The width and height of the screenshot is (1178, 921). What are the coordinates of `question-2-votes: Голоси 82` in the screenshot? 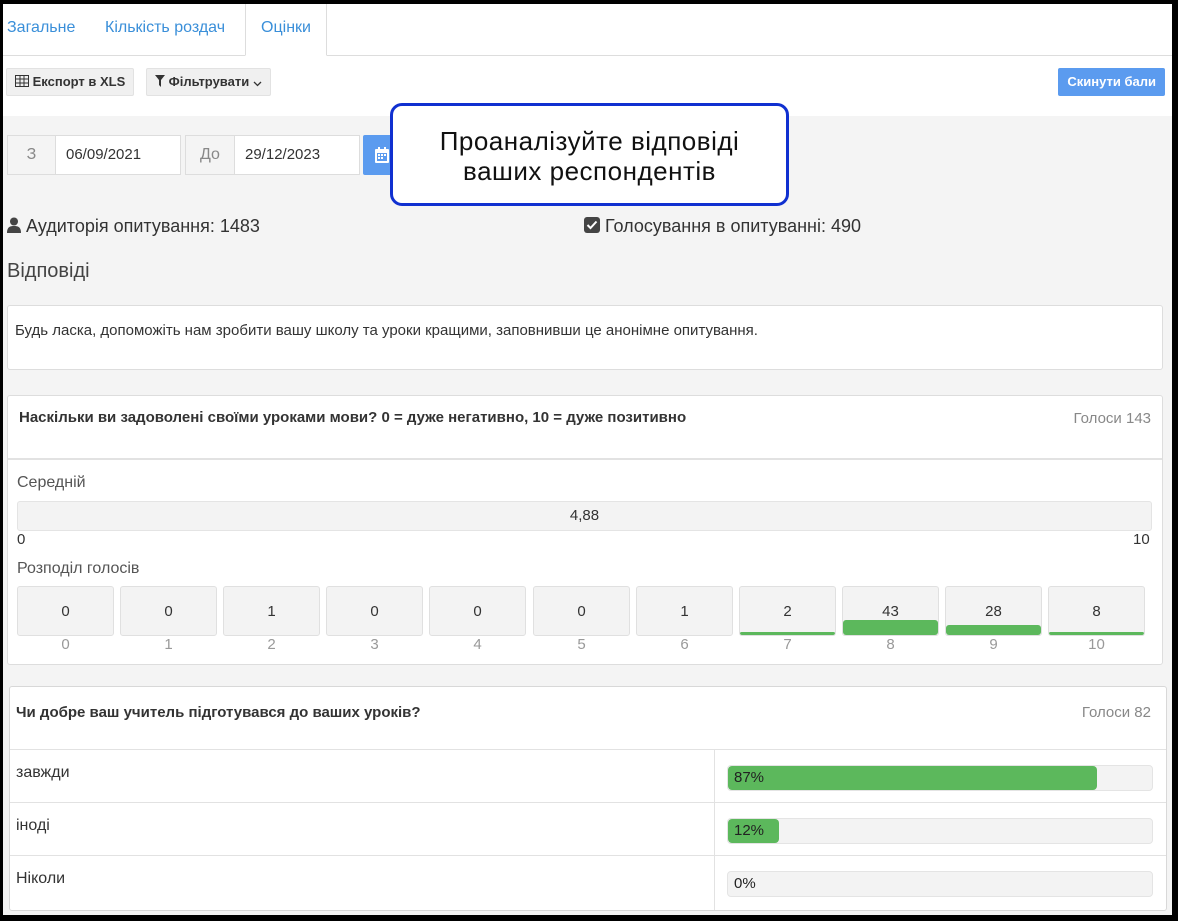 It's located at (1116, 712).